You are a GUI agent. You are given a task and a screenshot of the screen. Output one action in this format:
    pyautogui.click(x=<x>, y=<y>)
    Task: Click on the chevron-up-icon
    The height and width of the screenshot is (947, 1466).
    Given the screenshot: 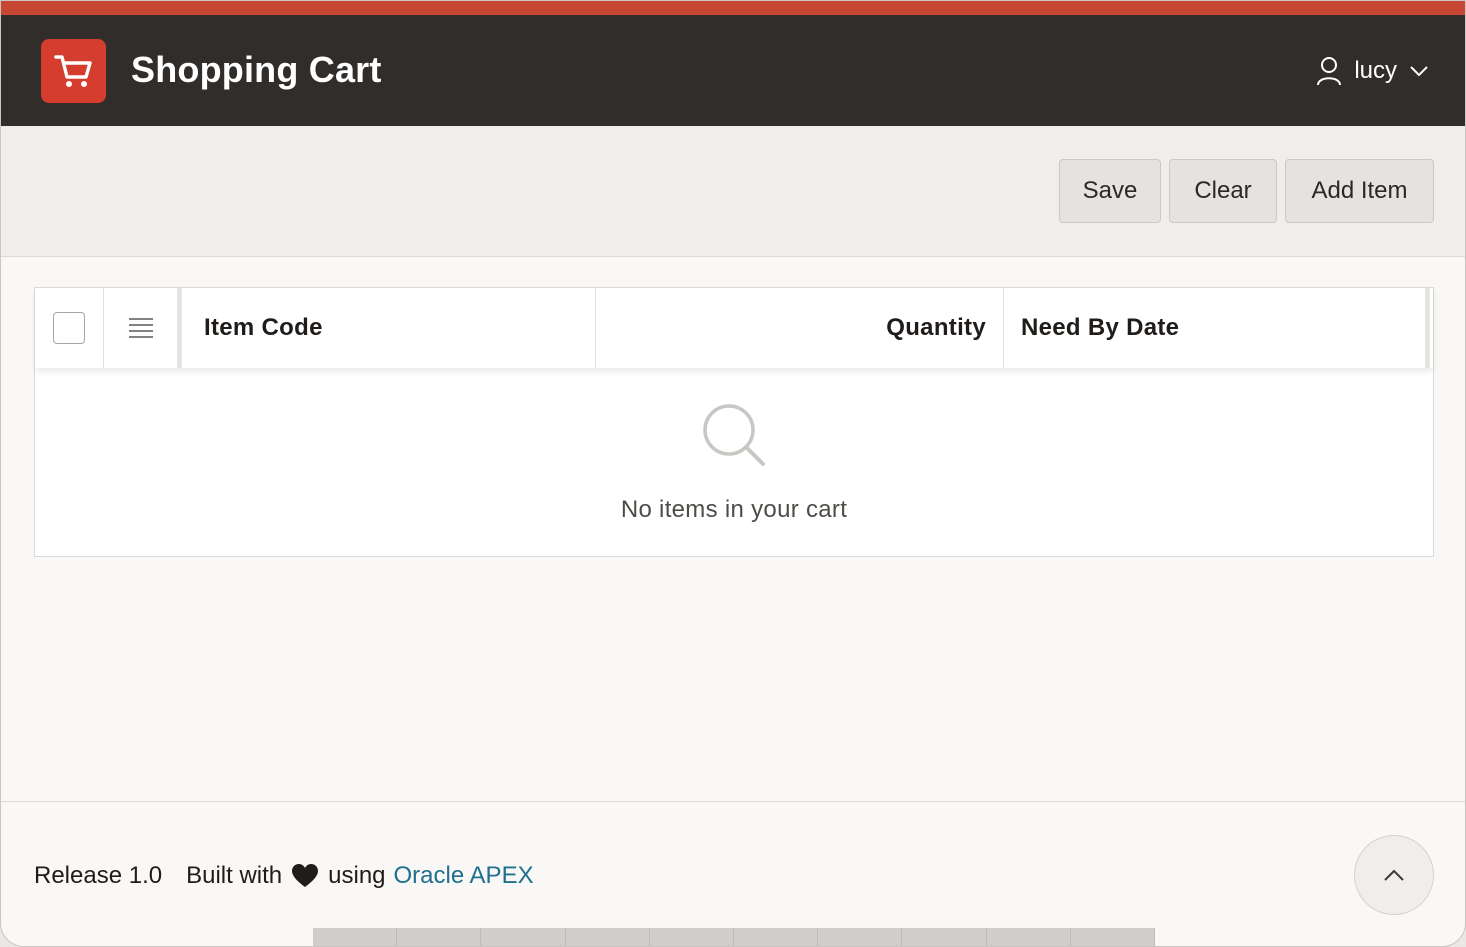 What is the action you would take?
    pyautogui.click(x=1394, y=875)
    